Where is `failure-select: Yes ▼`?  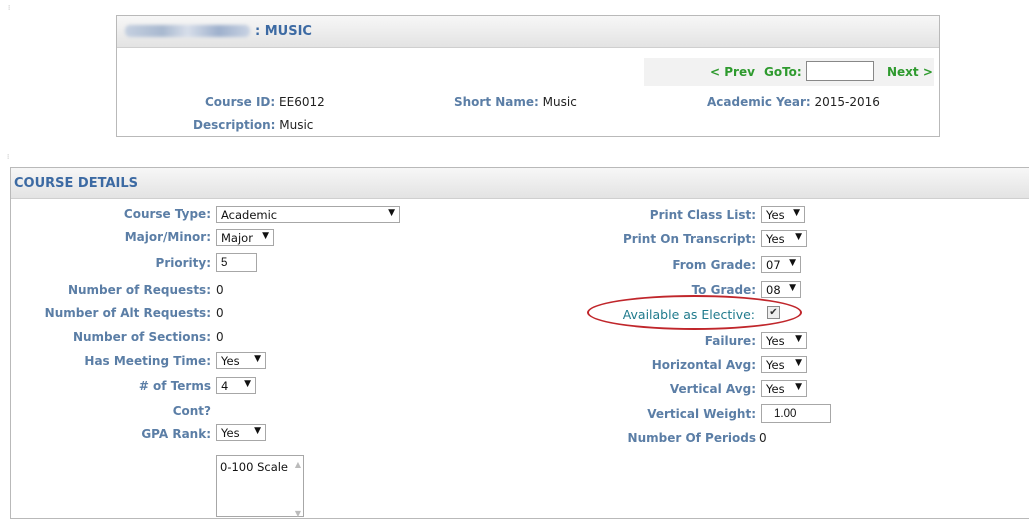 failure-select: Yes ▼ is located at coordinates (784, 340).